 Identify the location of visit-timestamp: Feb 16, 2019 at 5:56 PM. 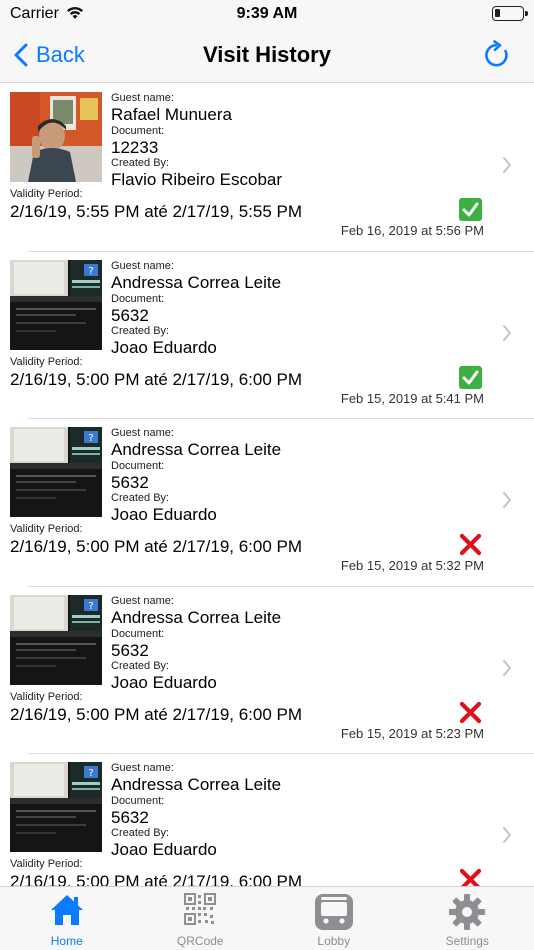
(412, 230).